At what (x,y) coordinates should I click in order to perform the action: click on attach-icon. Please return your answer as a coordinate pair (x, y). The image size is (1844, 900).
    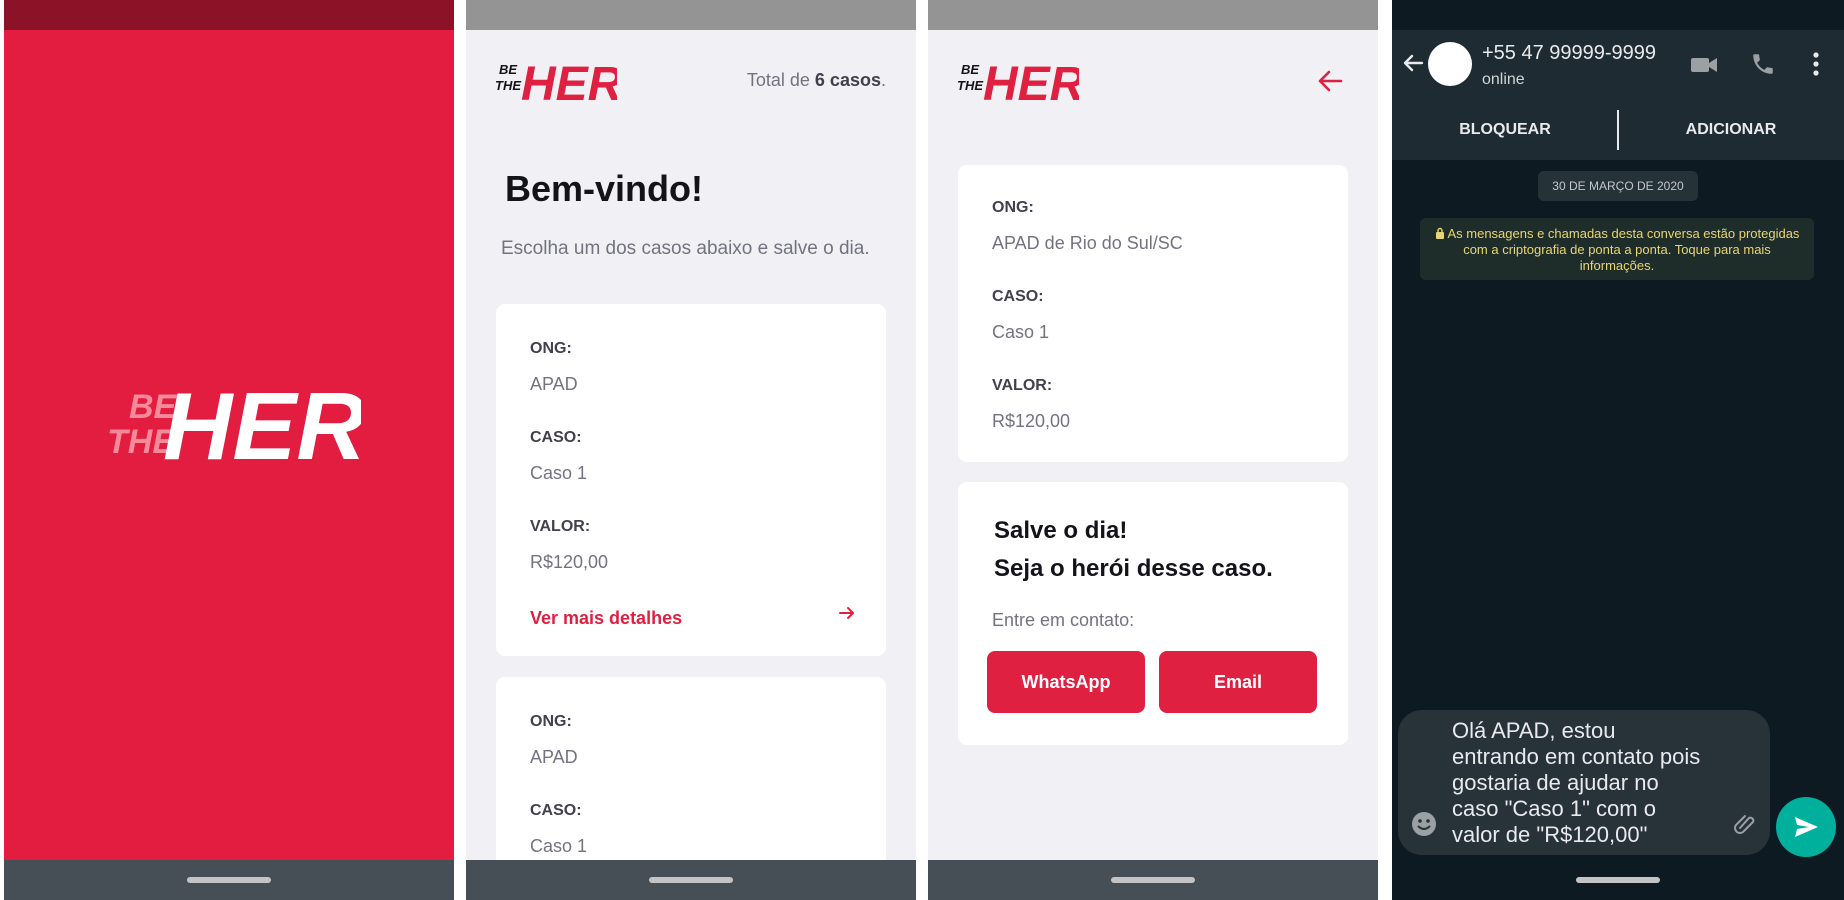
    Looking at the image, I should click on (1745, 825).